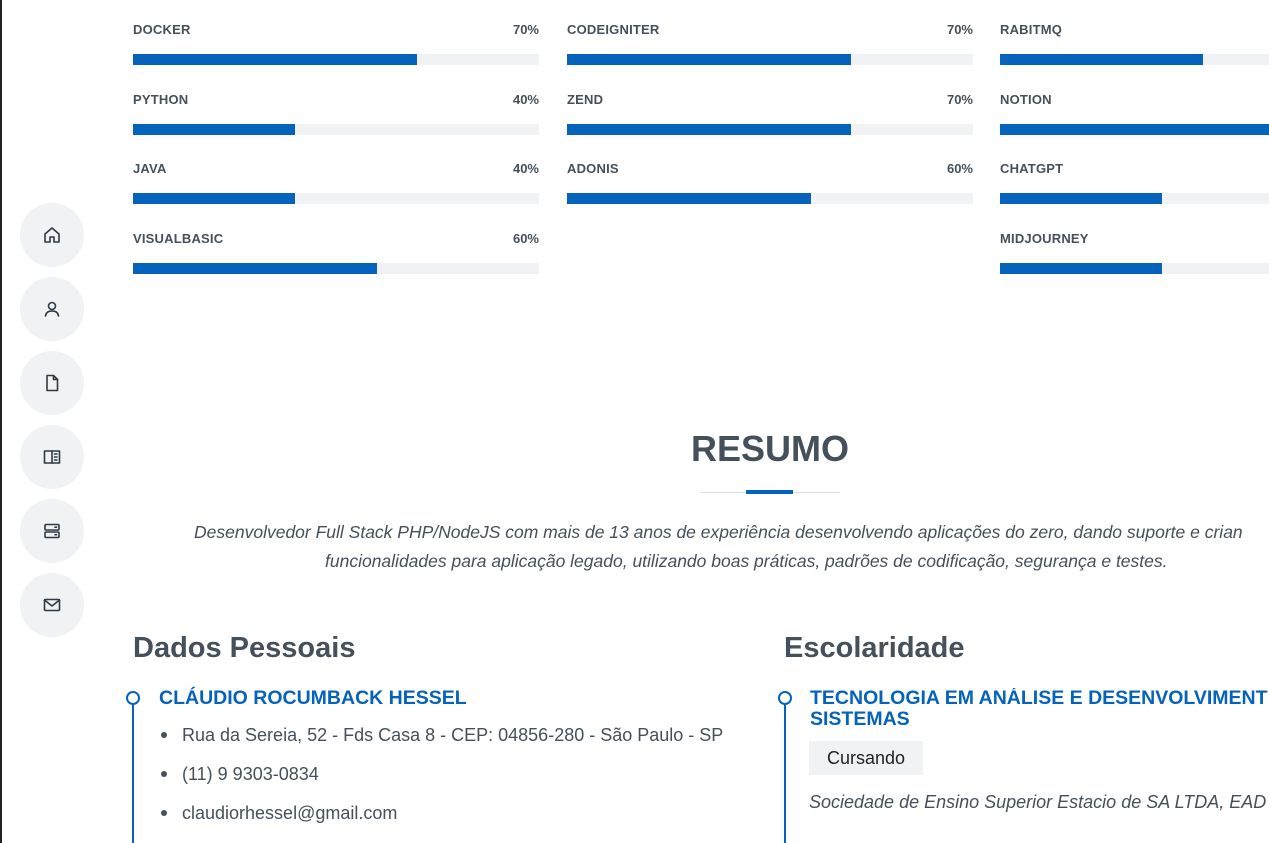 The width and height of the screenshot is (1269, 843). I want to click on skill-name: ADONIS, so click(593, 168).